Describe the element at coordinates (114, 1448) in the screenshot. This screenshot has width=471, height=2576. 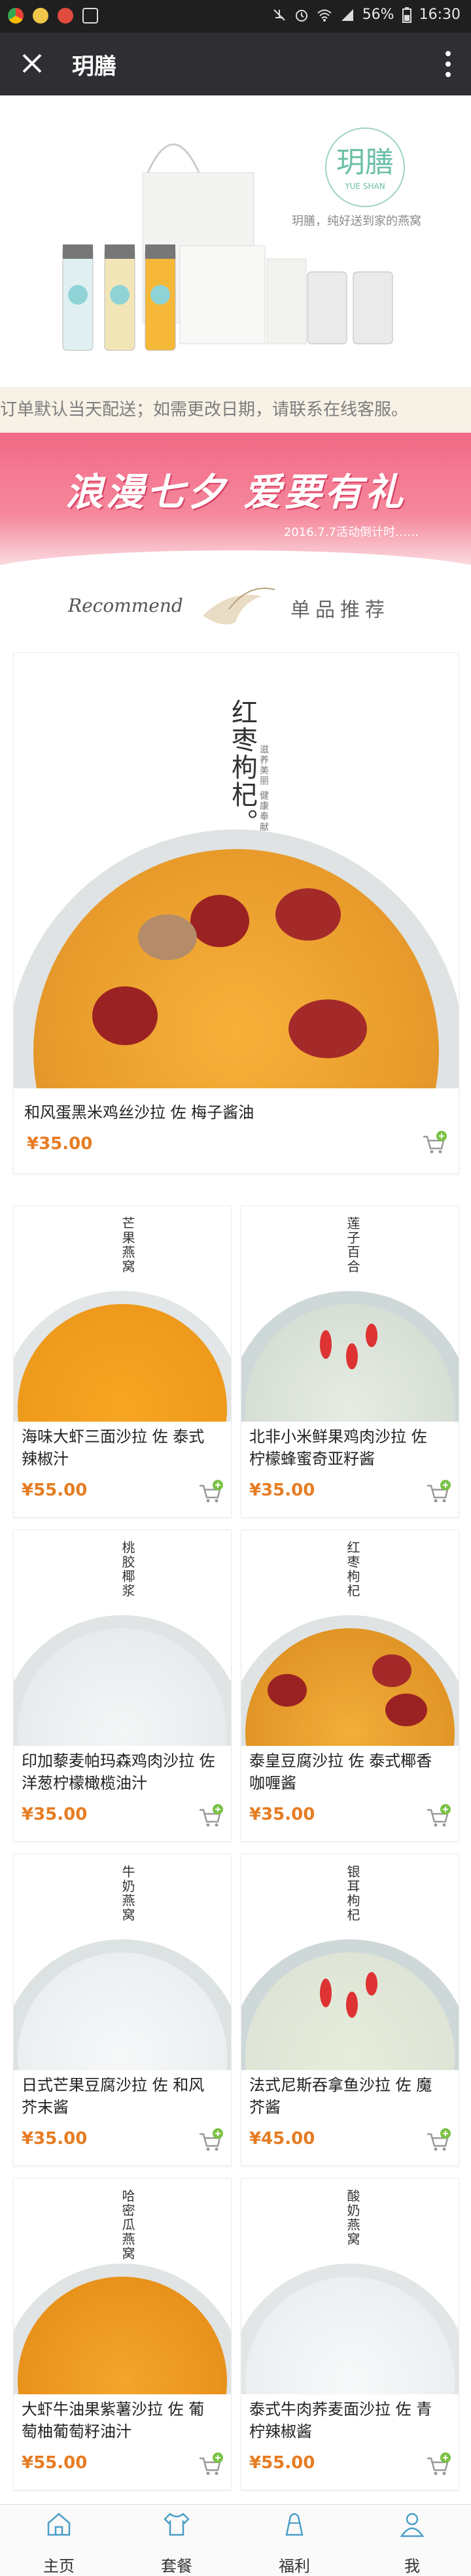
I see `product-name: 海味大虾三面沙拉 佐 泰式辣椒汁` at that location.